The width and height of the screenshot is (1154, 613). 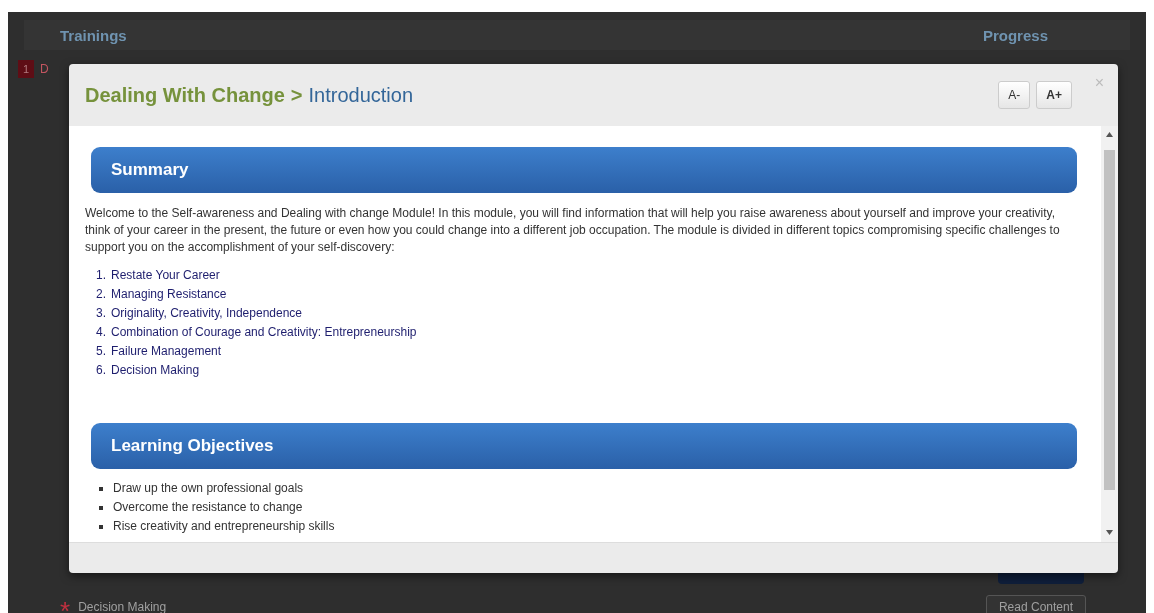 What do you see at coordinates (361, 95) in the screenshot?
I see `page-title: Introduction` at bounding box center [361, 95].